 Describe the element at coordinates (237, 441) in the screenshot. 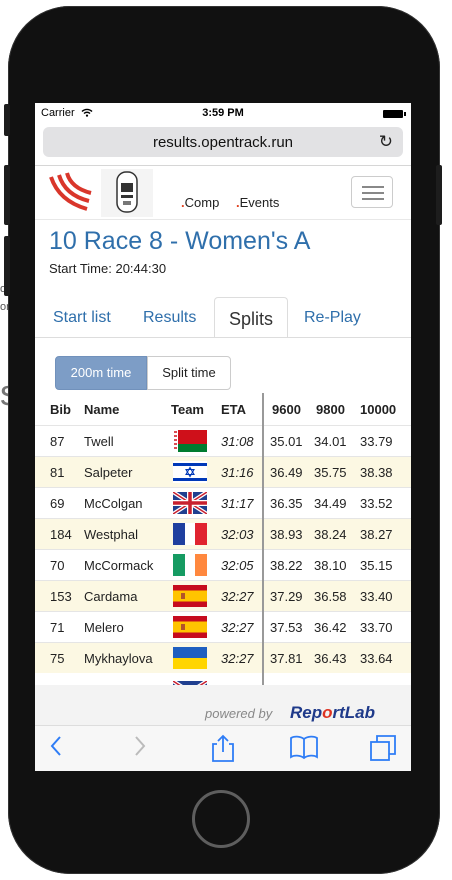

I see `cell-eta: 31:08` at that location.